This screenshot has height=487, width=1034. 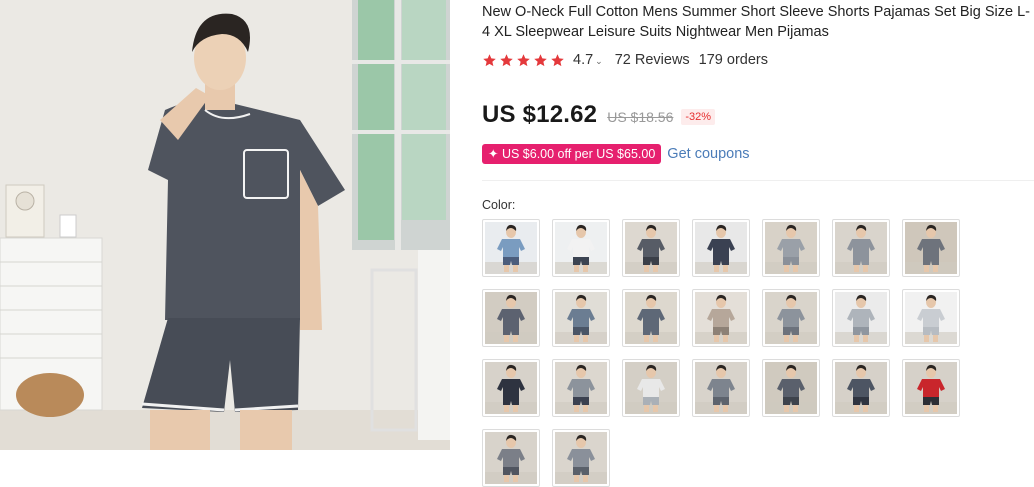 I want to click on color-label: Color:, so click(x=499, y=205).